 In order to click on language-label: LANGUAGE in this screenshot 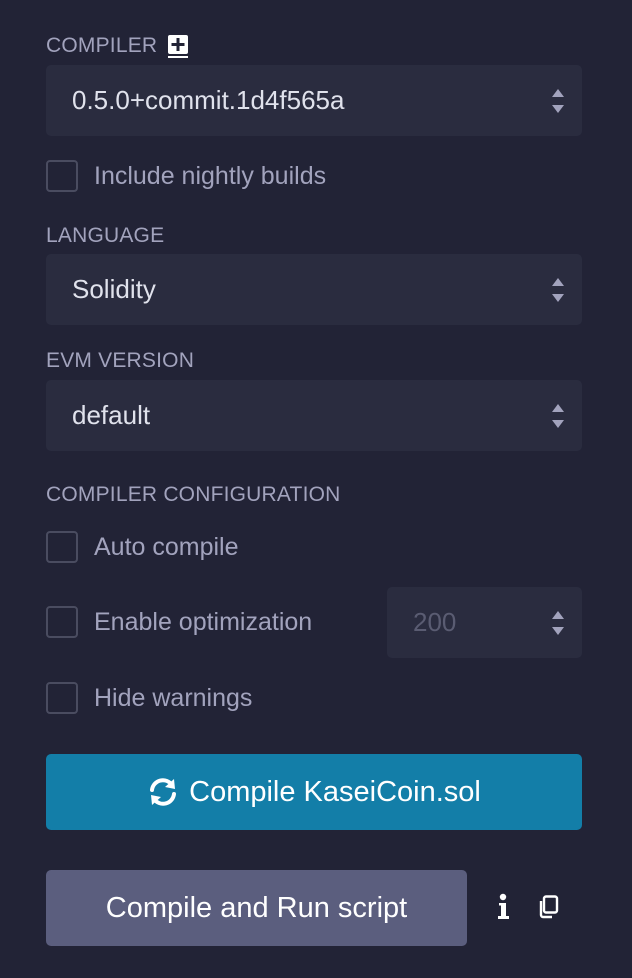, I will do `click(105, 235)`.